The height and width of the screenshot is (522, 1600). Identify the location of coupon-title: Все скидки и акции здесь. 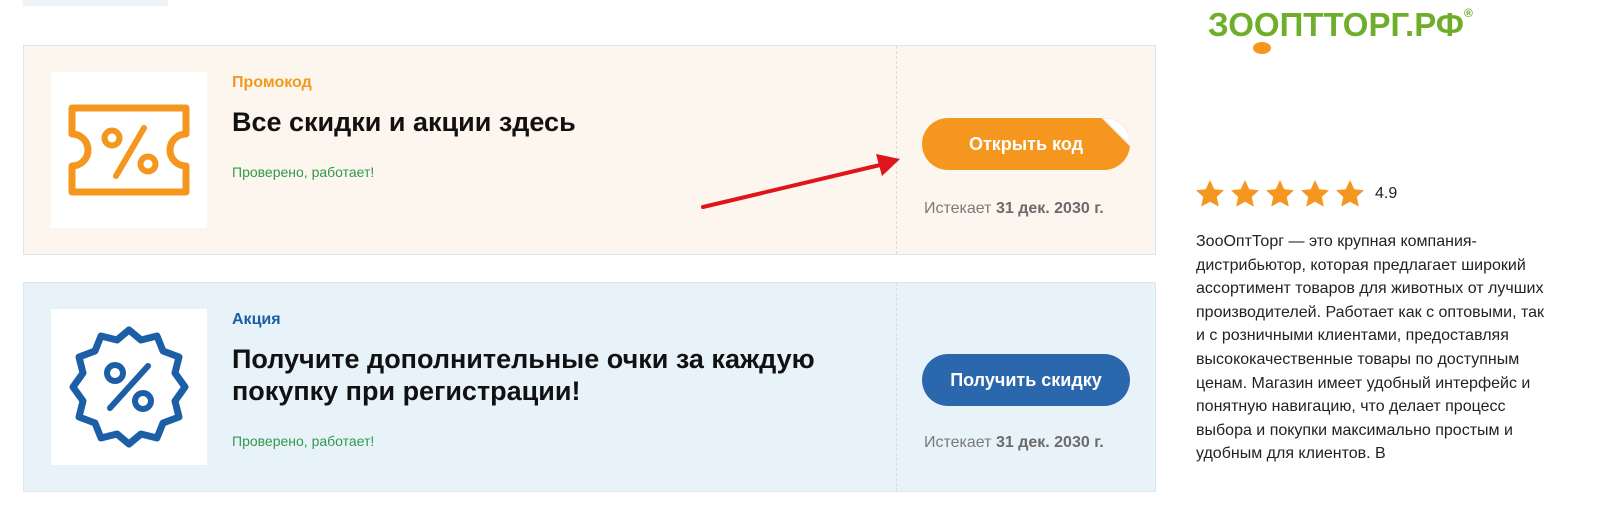
(404, 122).